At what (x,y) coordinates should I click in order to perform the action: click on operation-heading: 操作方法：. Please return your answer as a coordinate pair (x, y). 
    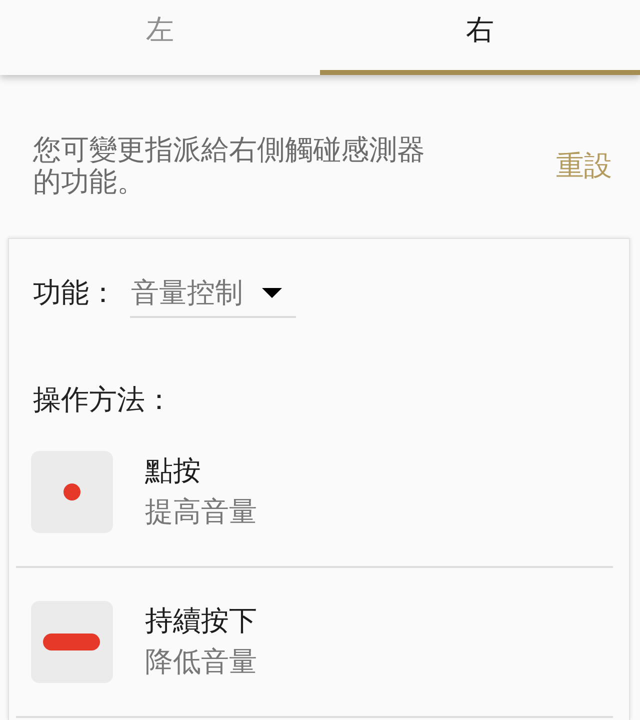
    Looking at the image, I should click on (103, 400).